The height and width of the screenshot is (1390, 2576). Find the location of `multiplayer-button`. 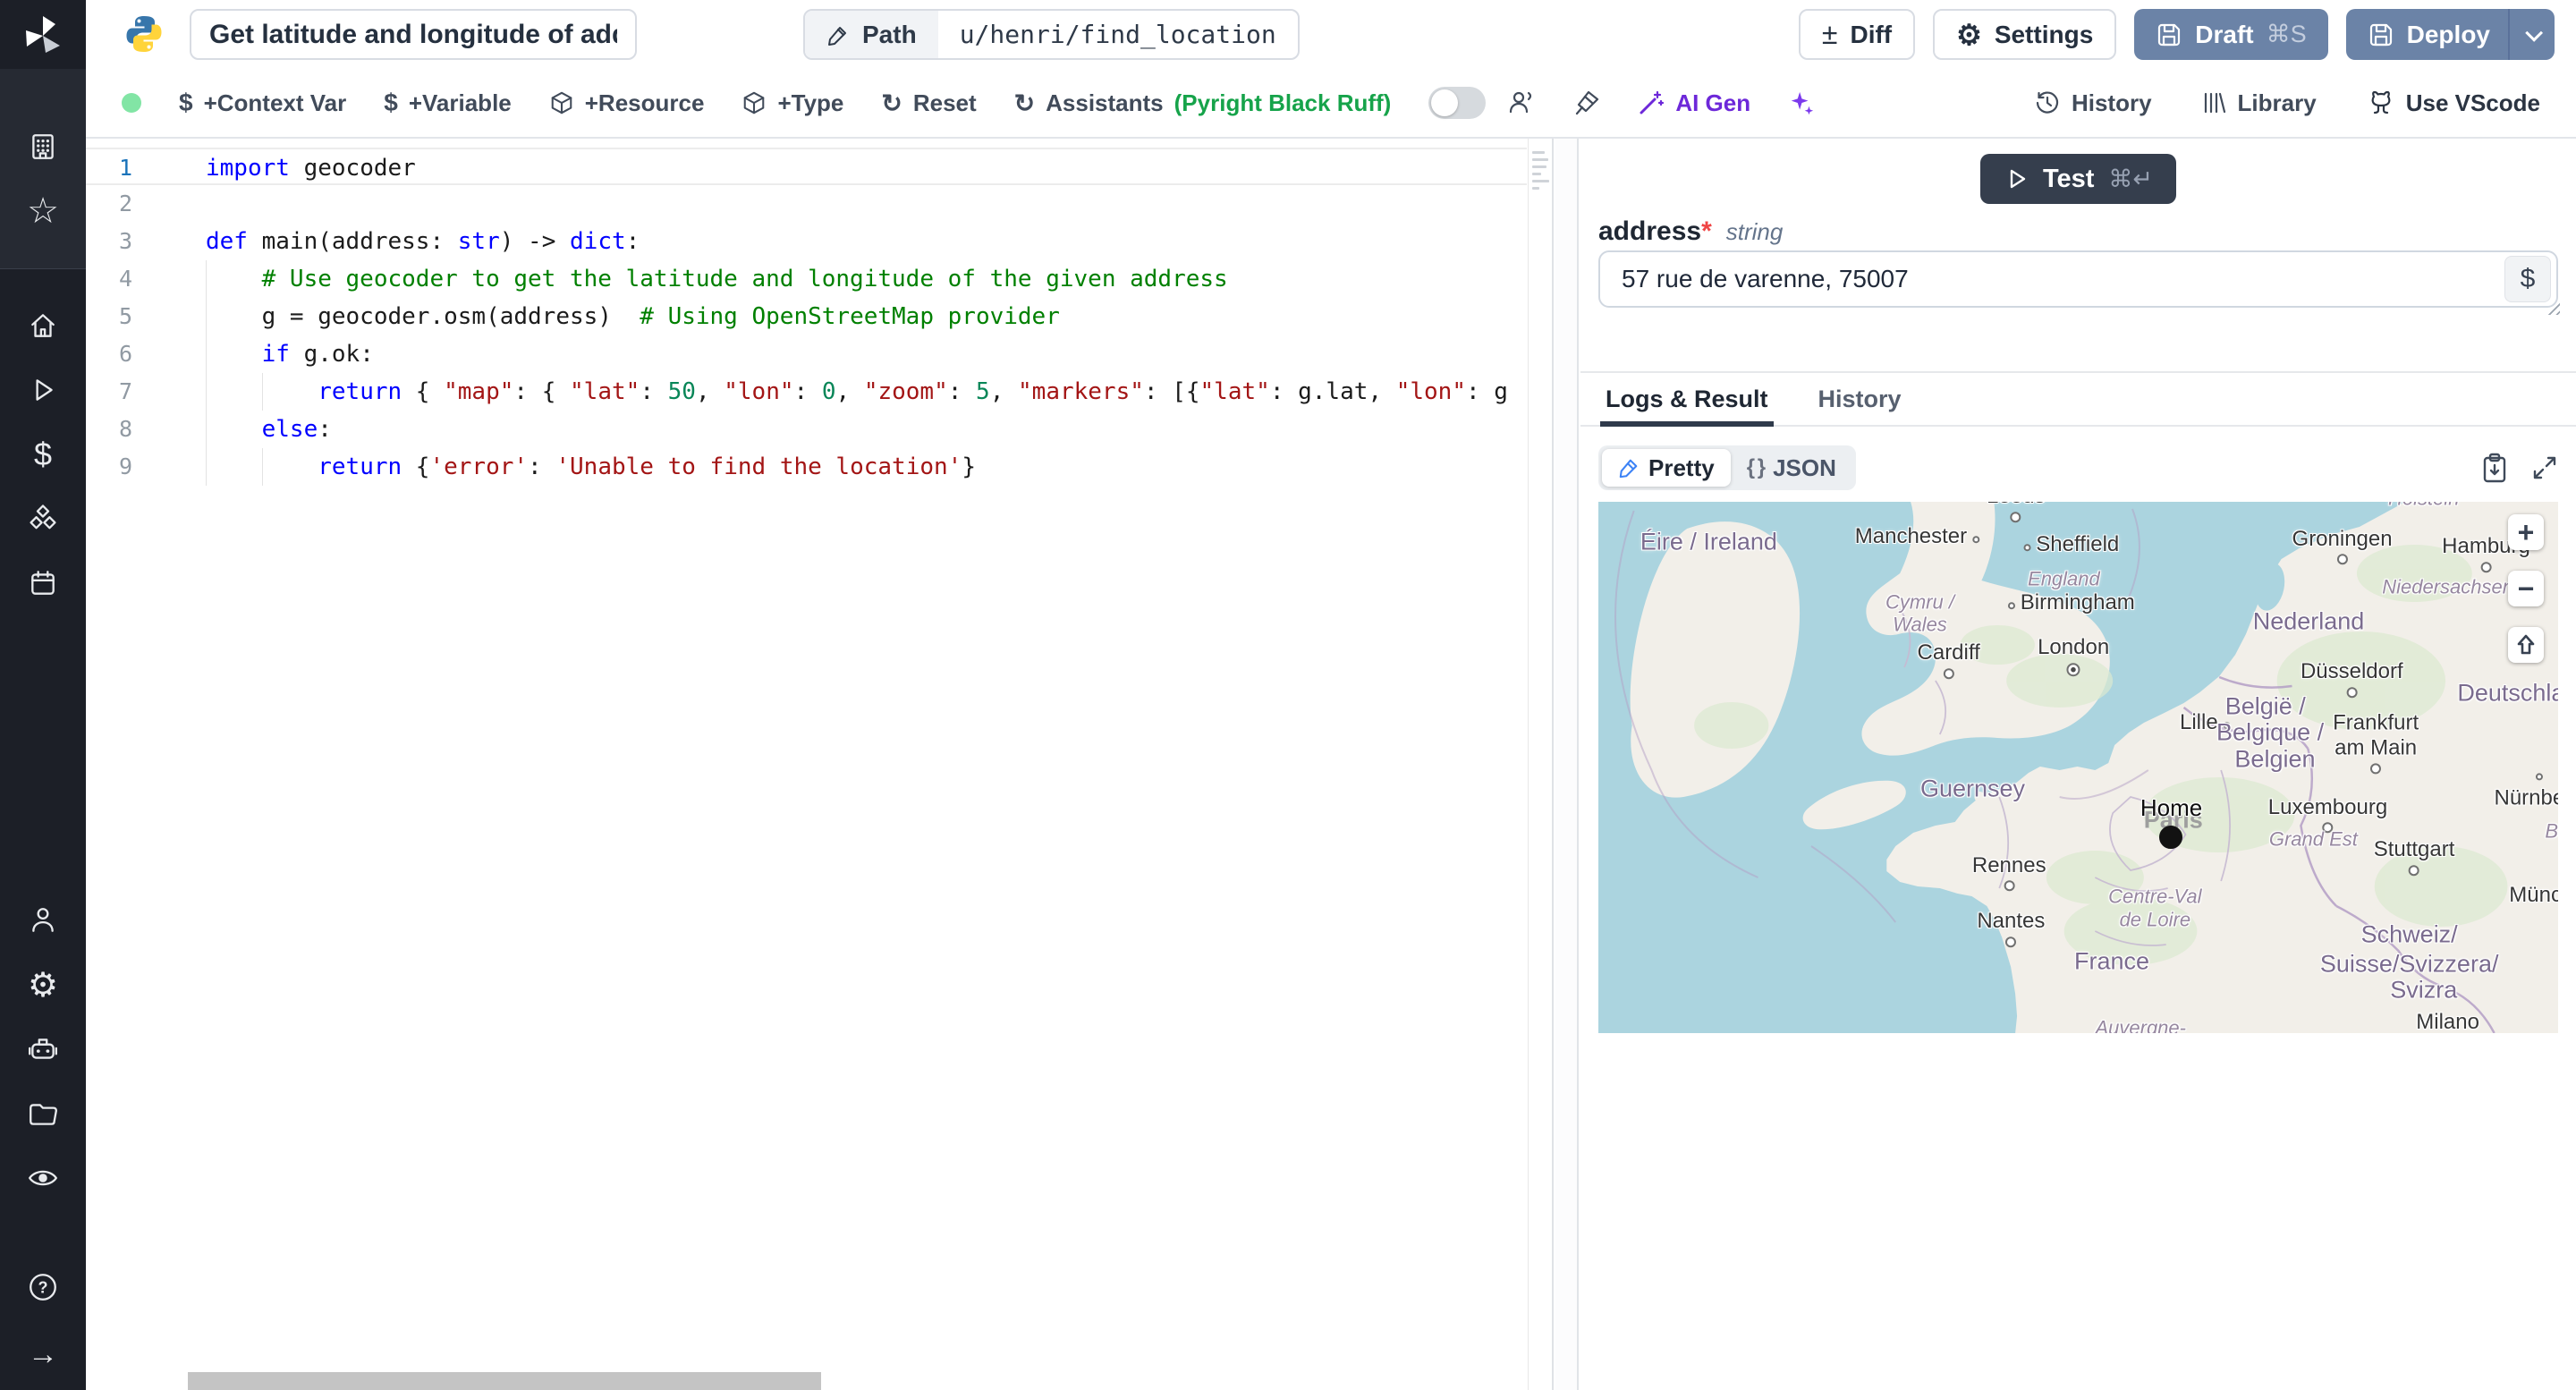

multiplayer-button is located at coordinates (1521, 103).